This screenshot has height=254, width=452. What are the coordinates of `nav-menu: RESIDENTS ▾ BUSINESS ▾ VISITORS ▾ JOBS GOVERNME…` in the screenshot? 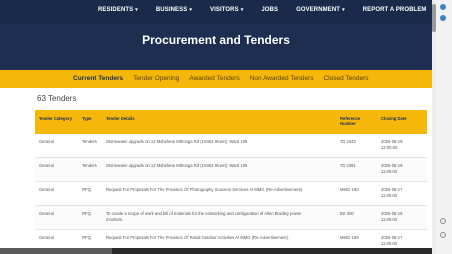 It's located at (275, 10).